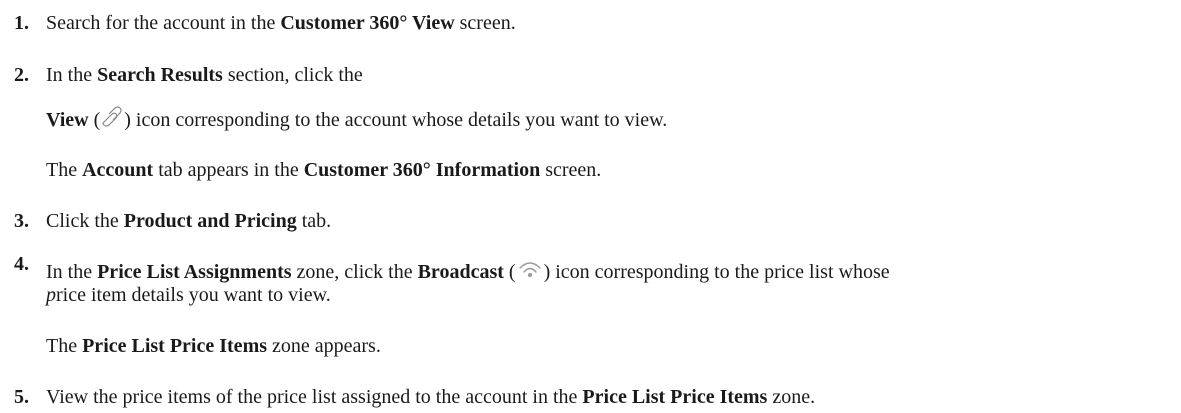 Image resolution: width=1181 pixels, height=413 pixels. I want to click on step-number: 5., so click(21, 397).